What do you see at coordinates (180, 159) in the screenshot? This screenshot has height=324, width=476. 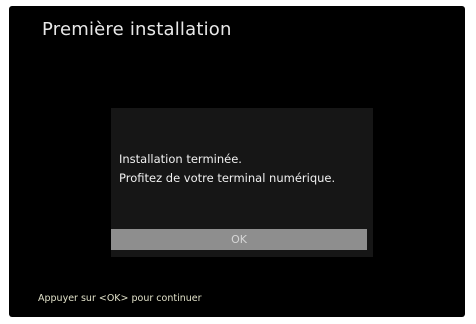 I see `message-line-1: Installation terminée.` at bounding box center [180, 159].